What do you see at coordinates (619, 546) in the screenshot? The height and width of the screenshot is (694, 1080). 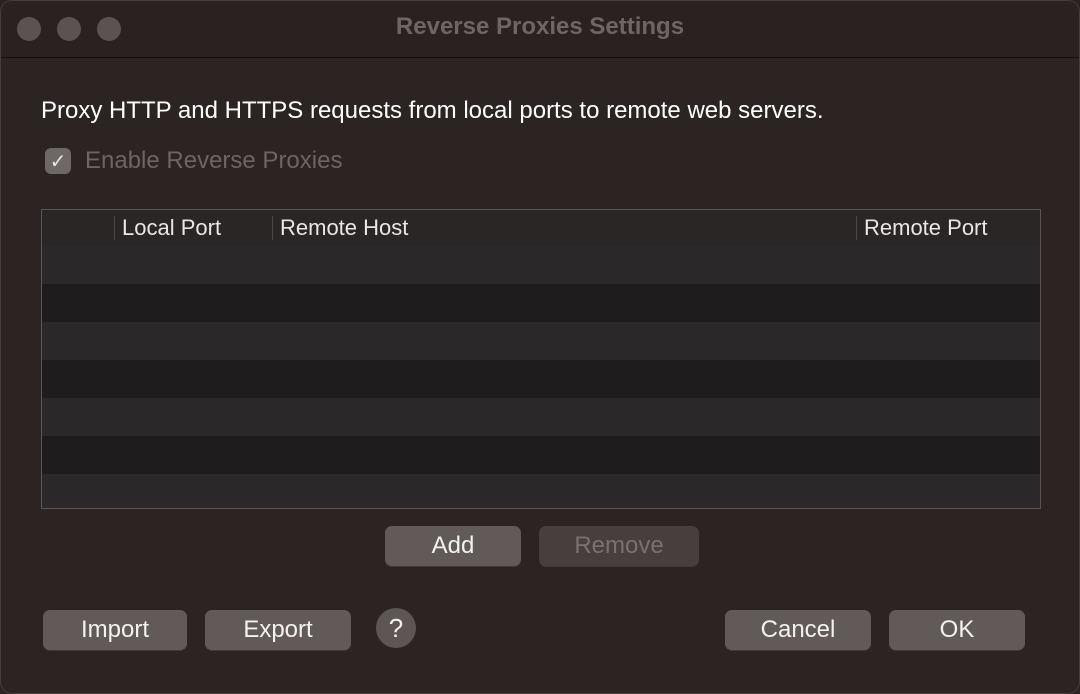 I see `remove-button: Remove` at bounding box center [619, 546].